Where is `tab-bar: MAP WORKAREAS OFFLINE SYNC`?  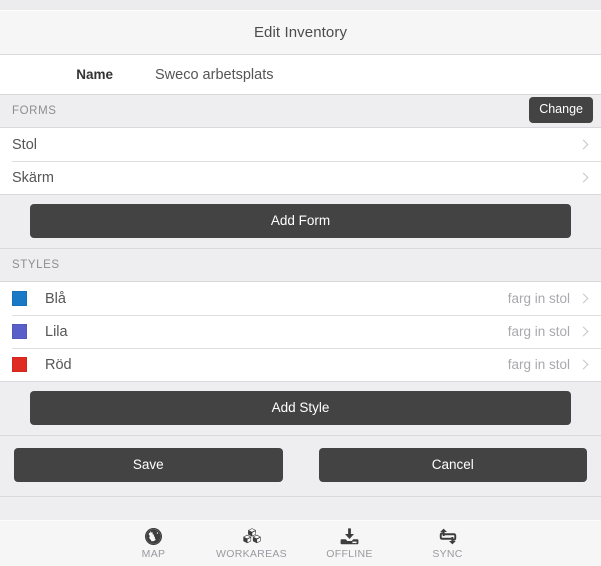 tab-bar: MAP WORKAREAS OFFLINE SYNC is located at coordinates (300, 543).